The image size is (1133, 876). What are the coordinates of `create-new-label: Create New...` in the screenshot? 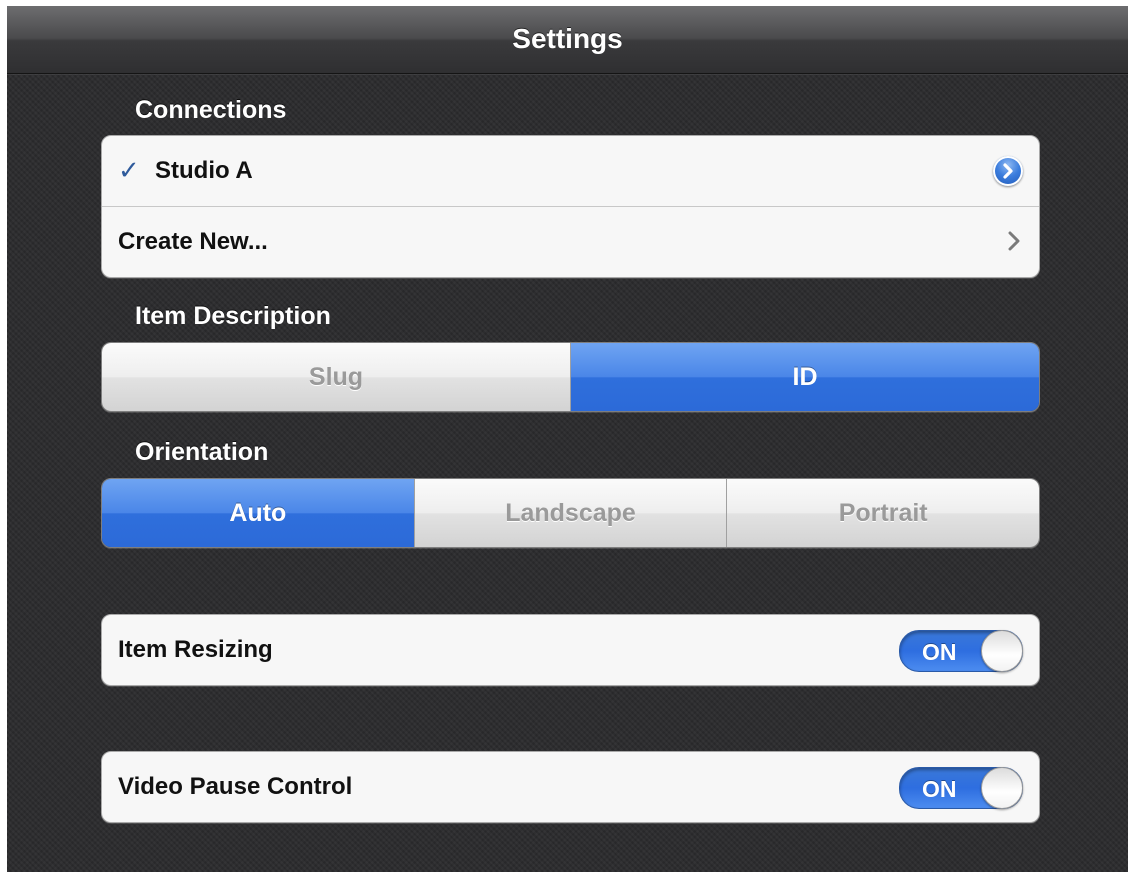 It's located at (193, 241).